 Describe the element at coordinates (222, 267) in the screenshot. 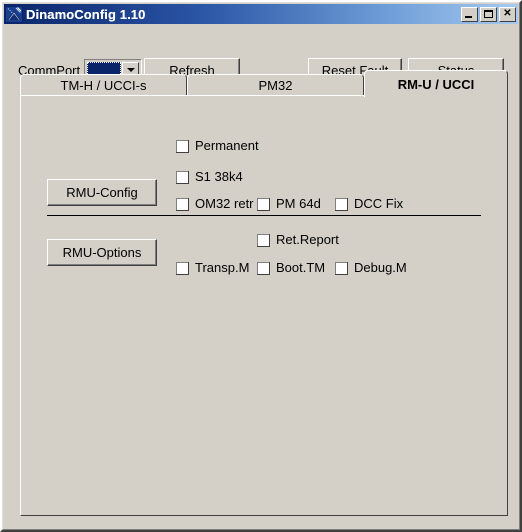

I see `checkbox-transp-m-label: Transp.M` at that location.